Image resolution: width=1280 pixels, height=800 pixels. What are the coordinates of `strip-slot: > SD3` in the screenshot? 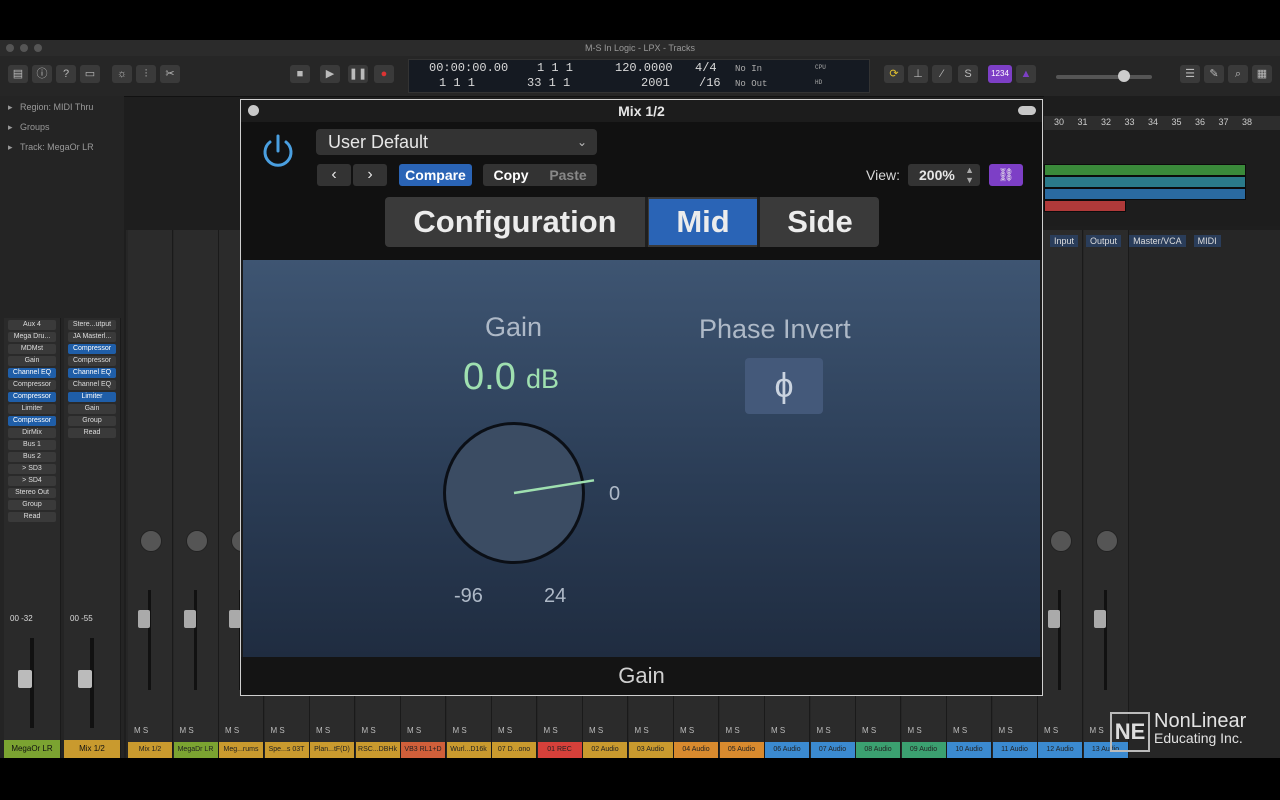 It's located at (32, 469).